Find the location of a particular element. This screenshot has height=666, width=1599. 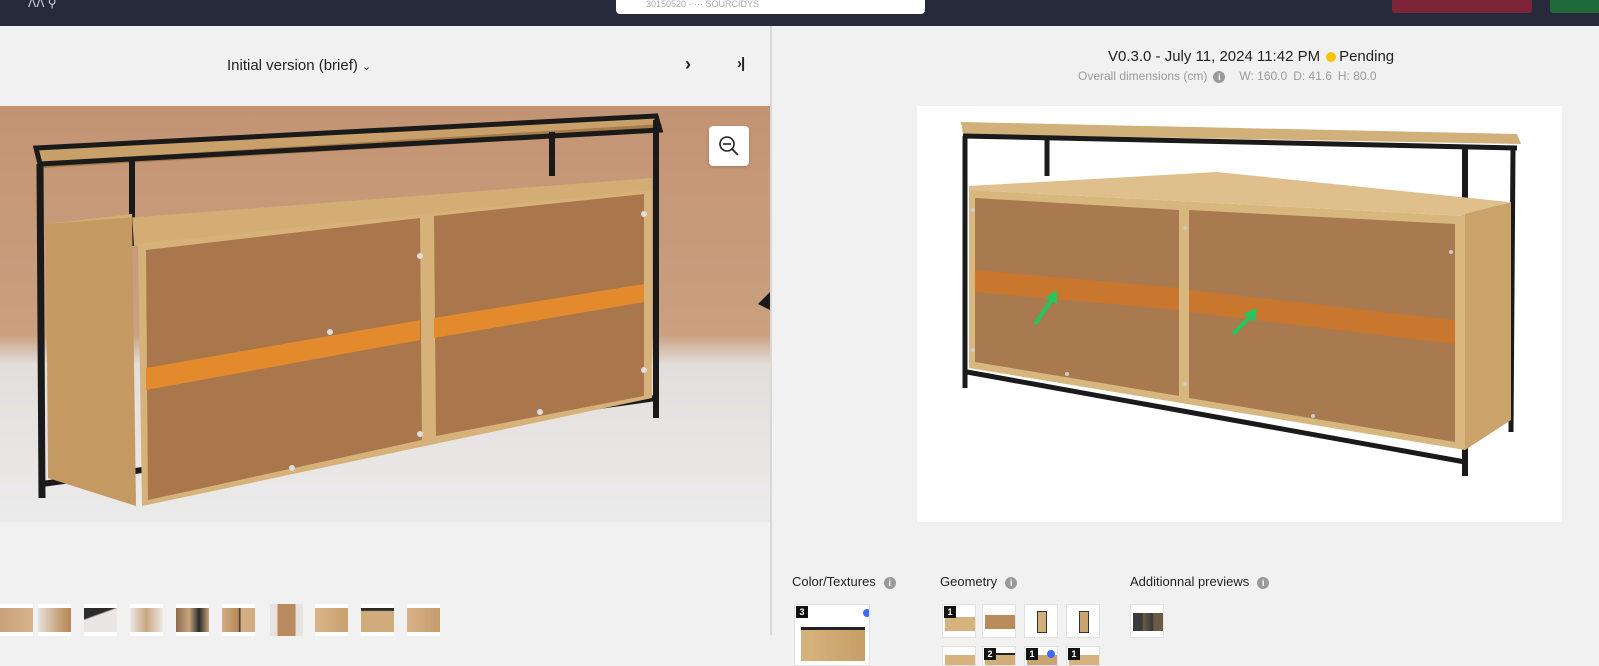

additional-preview-image is located at coordinates (1148, 622).